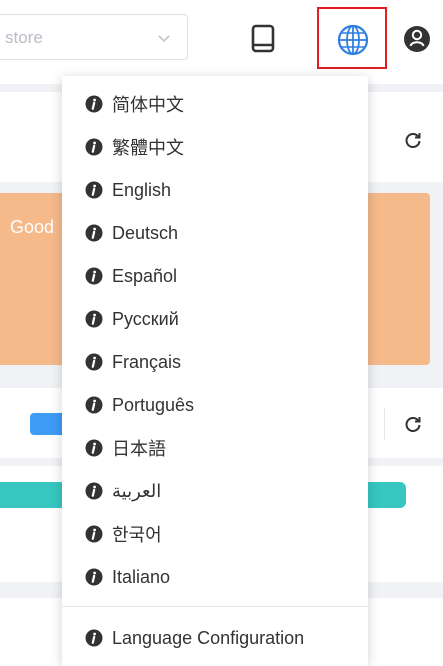  Describe the element at coordinates (33, 279) in the screenshot. I see `greeting-card-left: Good` at that location.